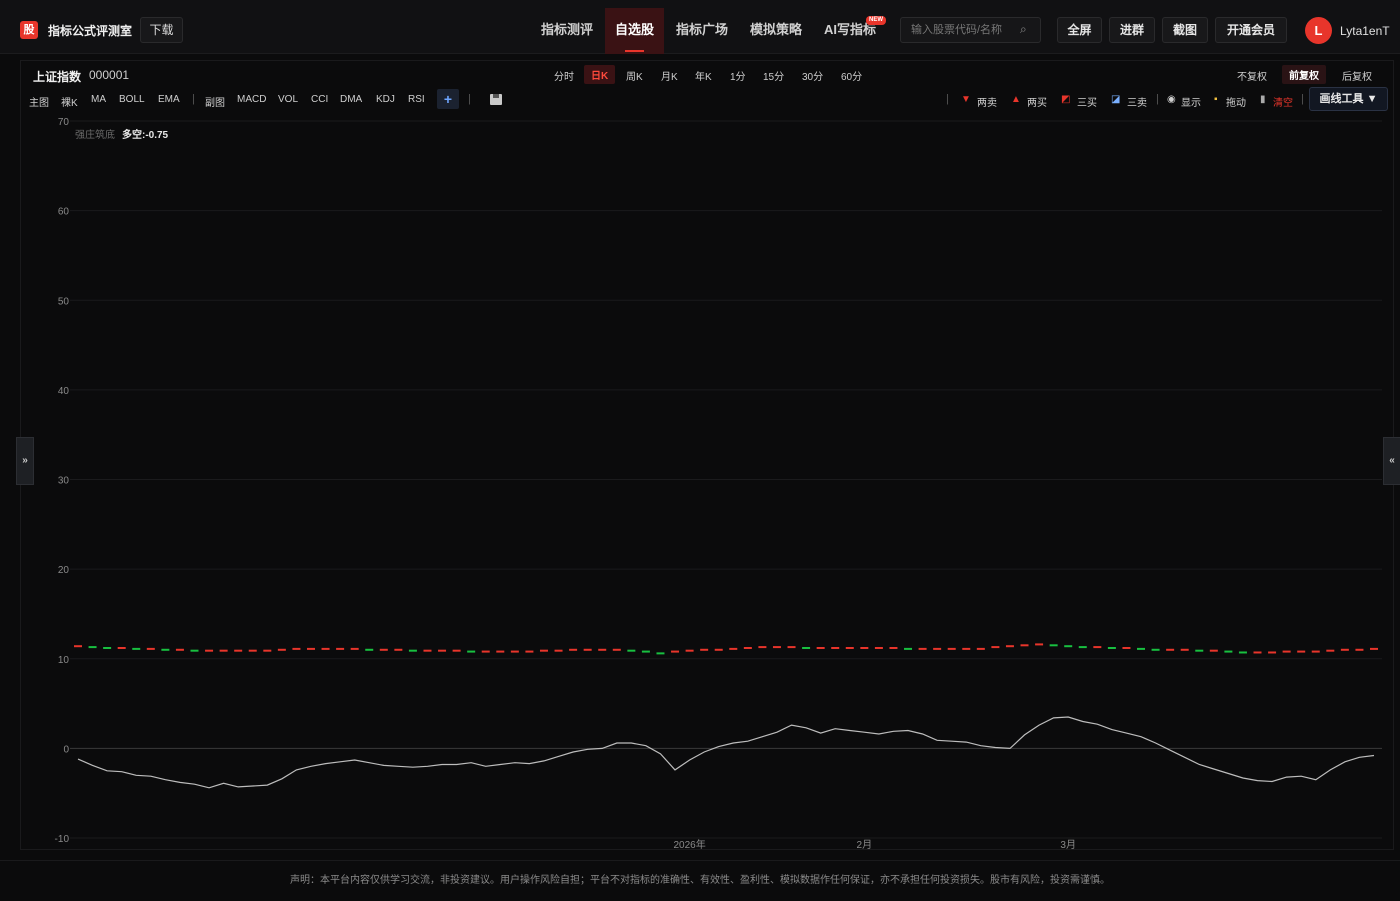 This screenshot has height=901, width=1400. I want to click on y-tick-label: 30, so click(64, 481).